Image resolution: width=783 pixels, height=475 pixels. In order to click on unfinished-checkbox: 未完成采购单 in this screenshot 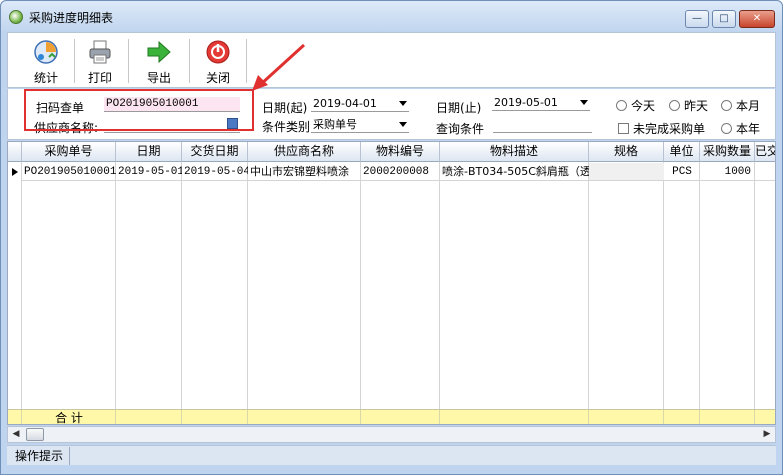, I will do `click(661, 128)`.